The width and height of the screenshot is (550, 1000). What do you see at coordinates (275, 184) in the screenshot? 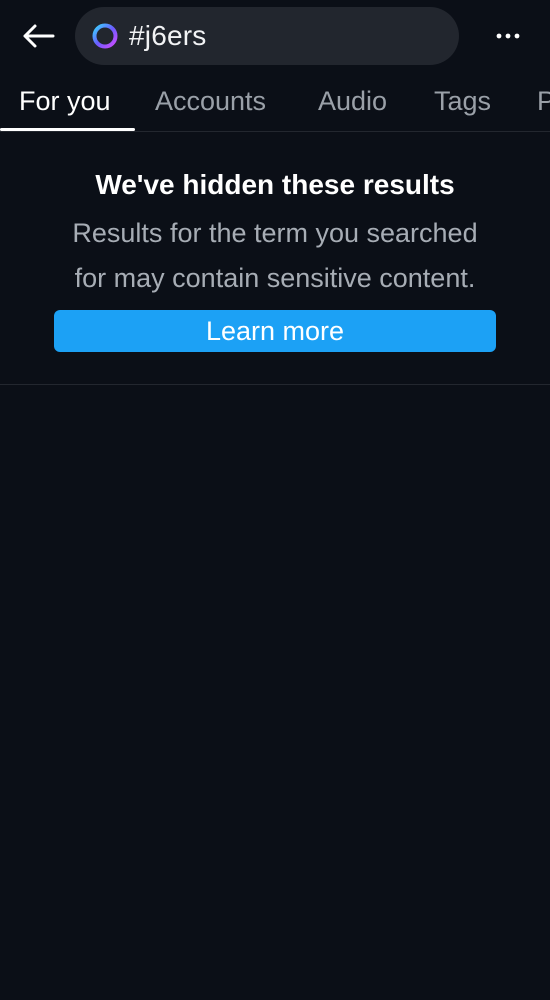
I see `notice-title: We've hidden these results` at bounding box center [275, 184].